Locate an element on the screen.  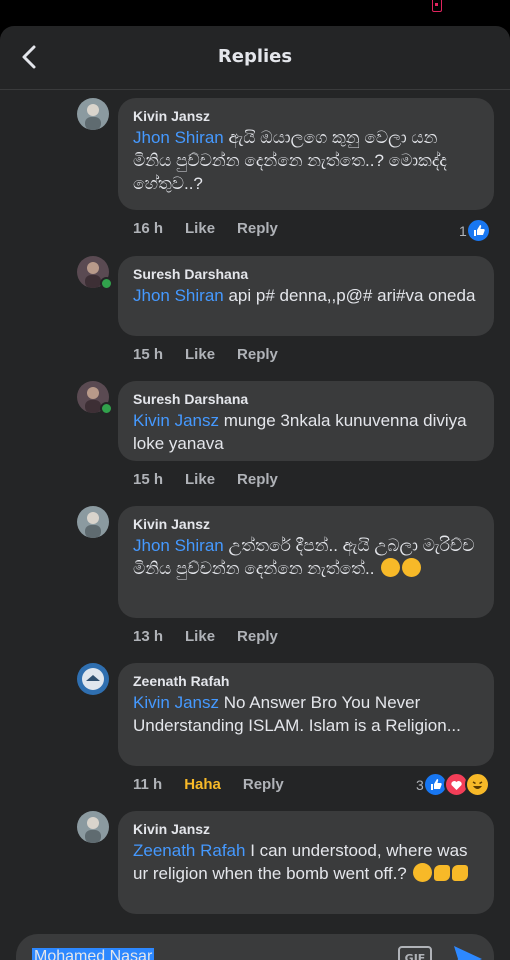
rolling-eyes-emoji-icon is located at coordinates (391, 567).